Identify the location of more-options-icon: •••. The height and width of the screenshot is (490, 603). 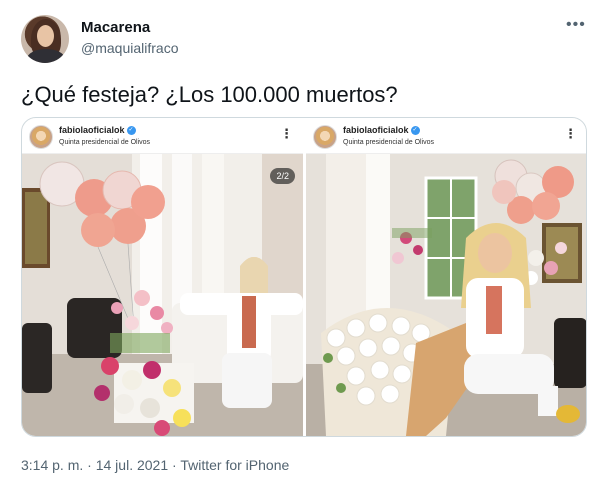
(576, 25).